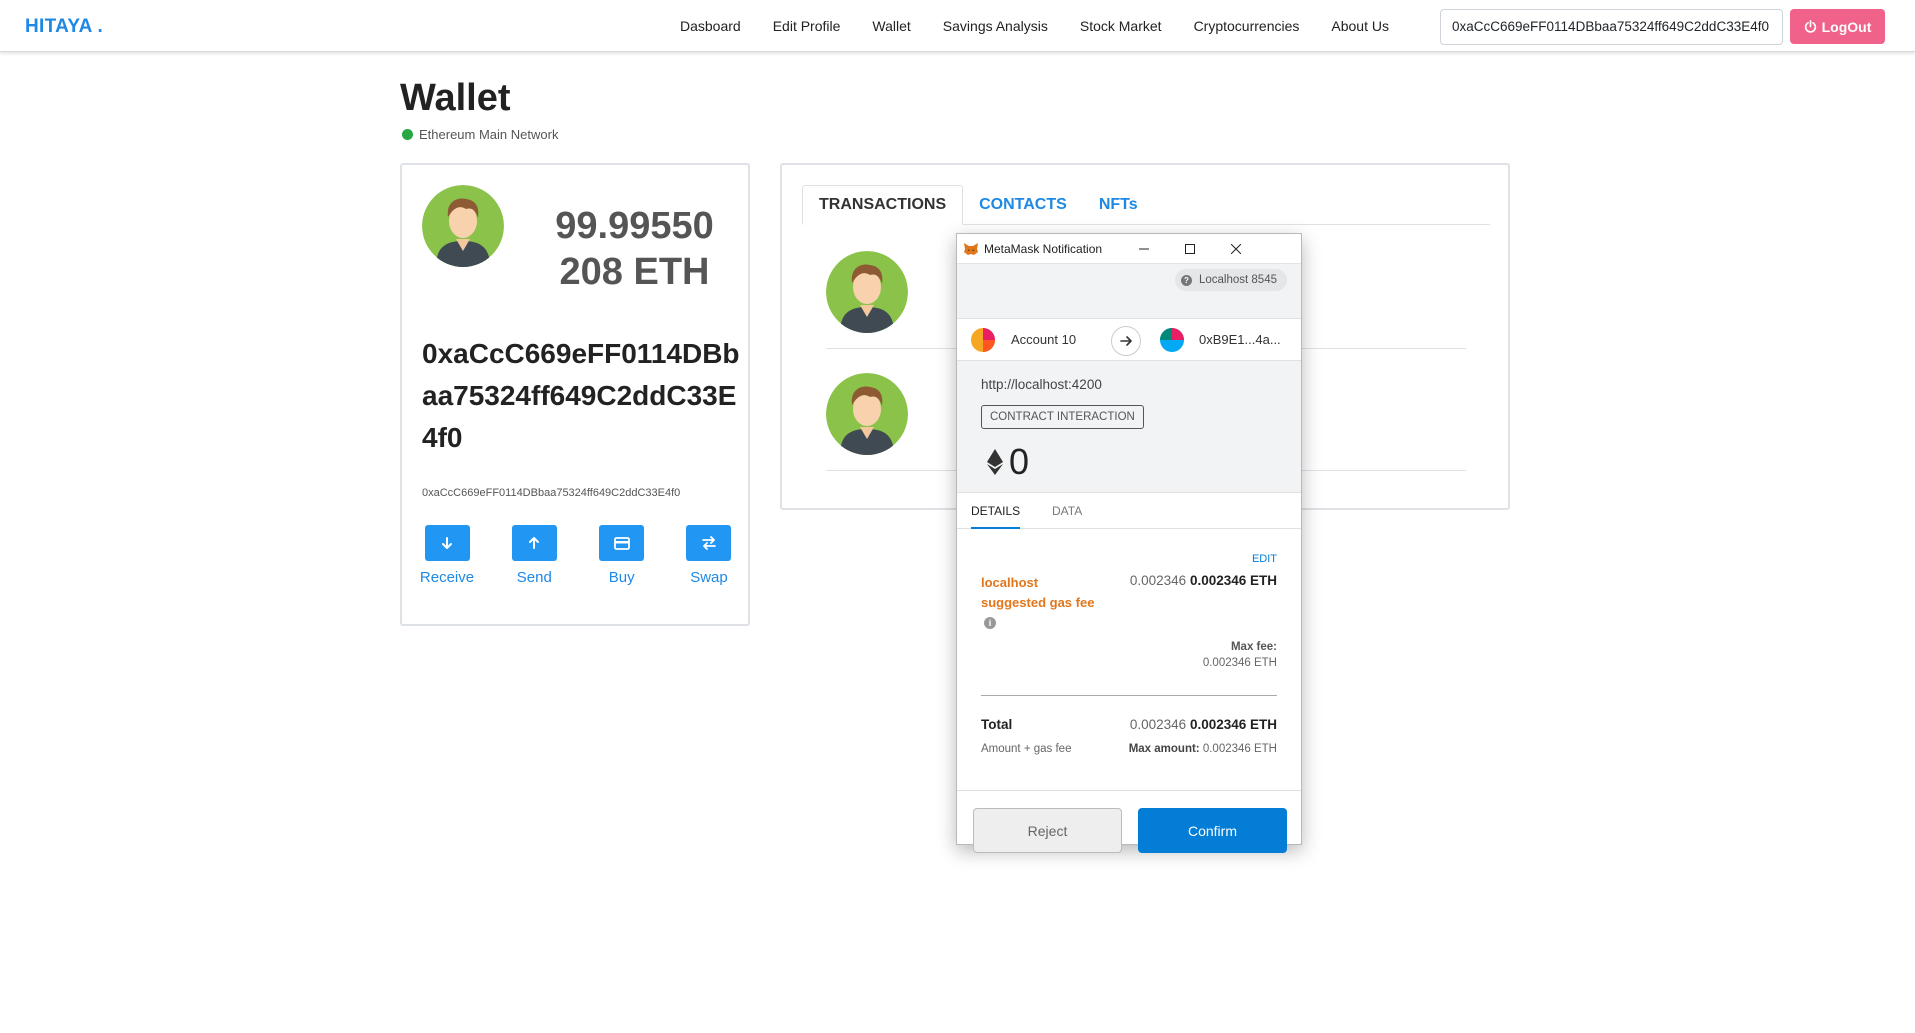 Image resolution: width=1915 pixels, height=1033 pixels. Describe the element at coordinates (1264, 559) in the screenshot. I see `edit-gas-link: EDIT` at that location.